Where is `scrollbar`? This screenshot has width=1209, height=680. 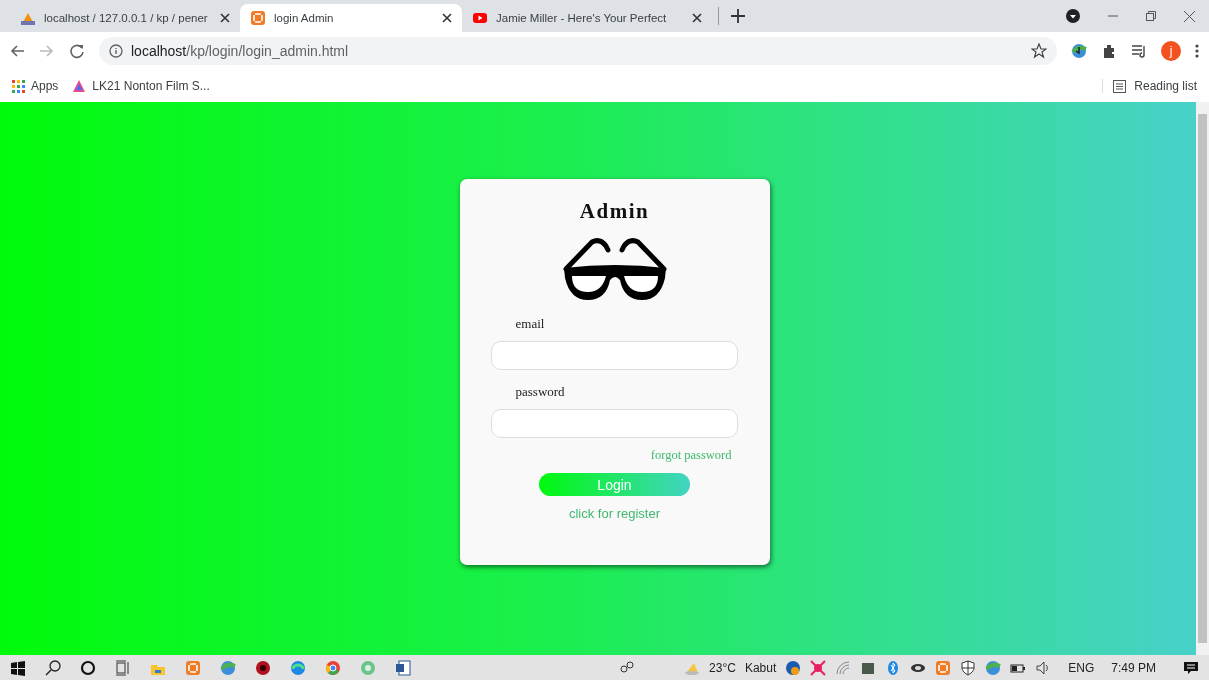 scrollbar is located at coordinates (1202, 378).